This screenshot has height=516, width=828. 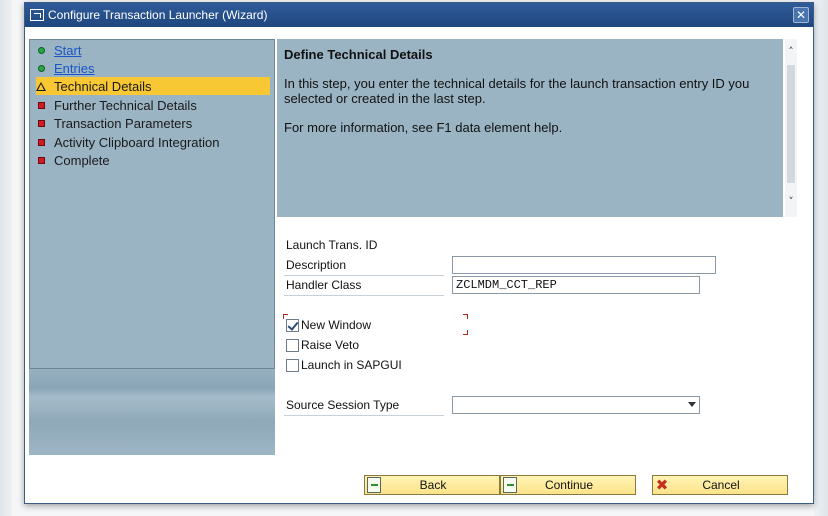 I want to click on raise-veto-checkbox, so click(x=292, y=345).